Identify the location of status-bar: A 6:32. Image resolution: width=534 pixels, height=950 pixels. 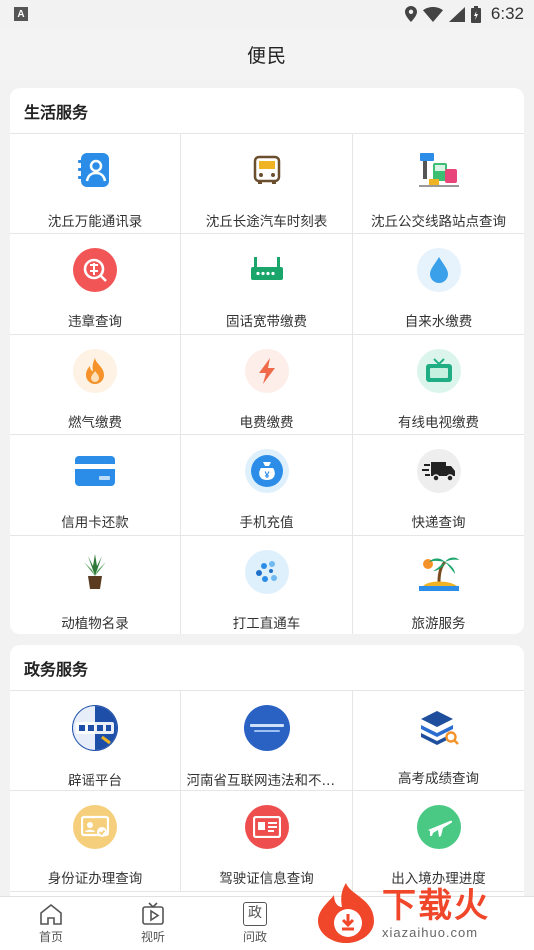
(267, 14).